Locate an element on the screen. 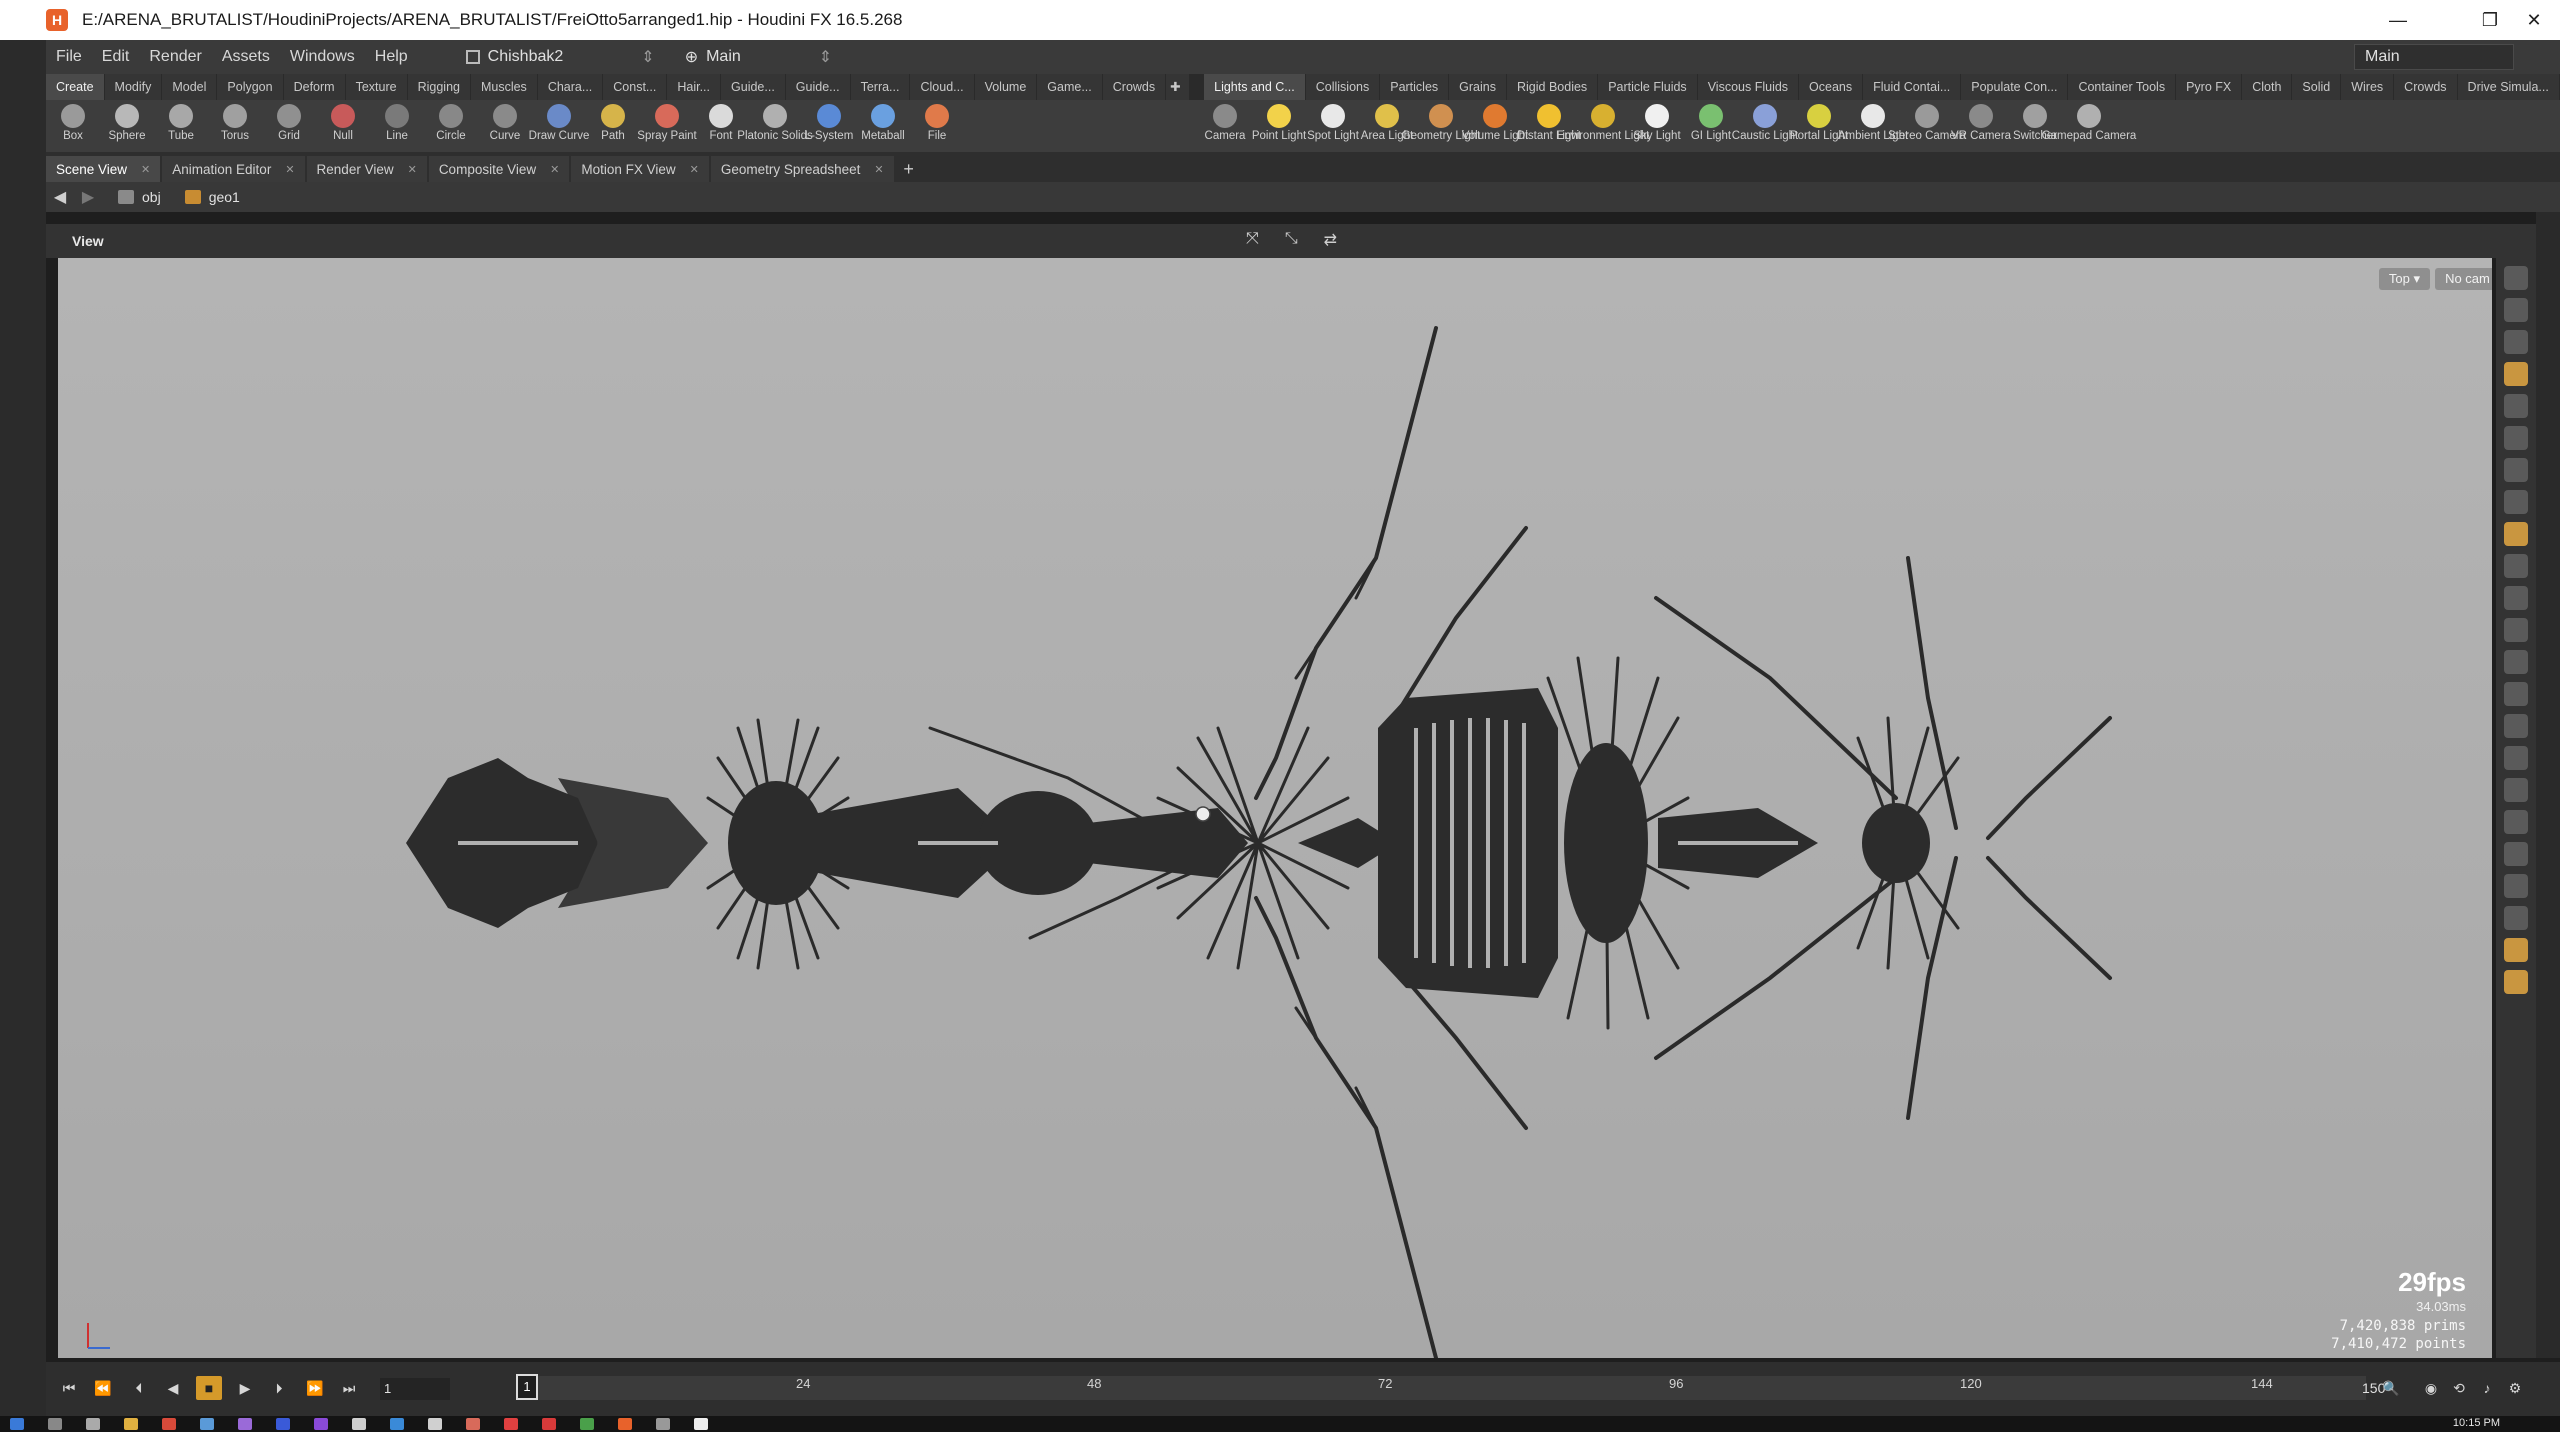 The width and height of the screenshot is (2560, 1432). tool-stereo-camera: Stereo Camera is located at coordinates (1927, 126).